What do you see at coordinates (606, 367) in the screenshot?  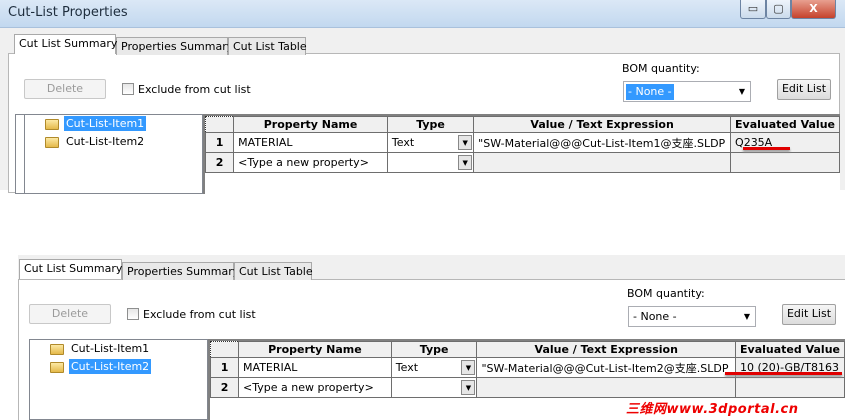 I see `expression-cell: "SW-Material@@@Cut-List-Item2@支座.SLDP` at bounding box center [606, 367].